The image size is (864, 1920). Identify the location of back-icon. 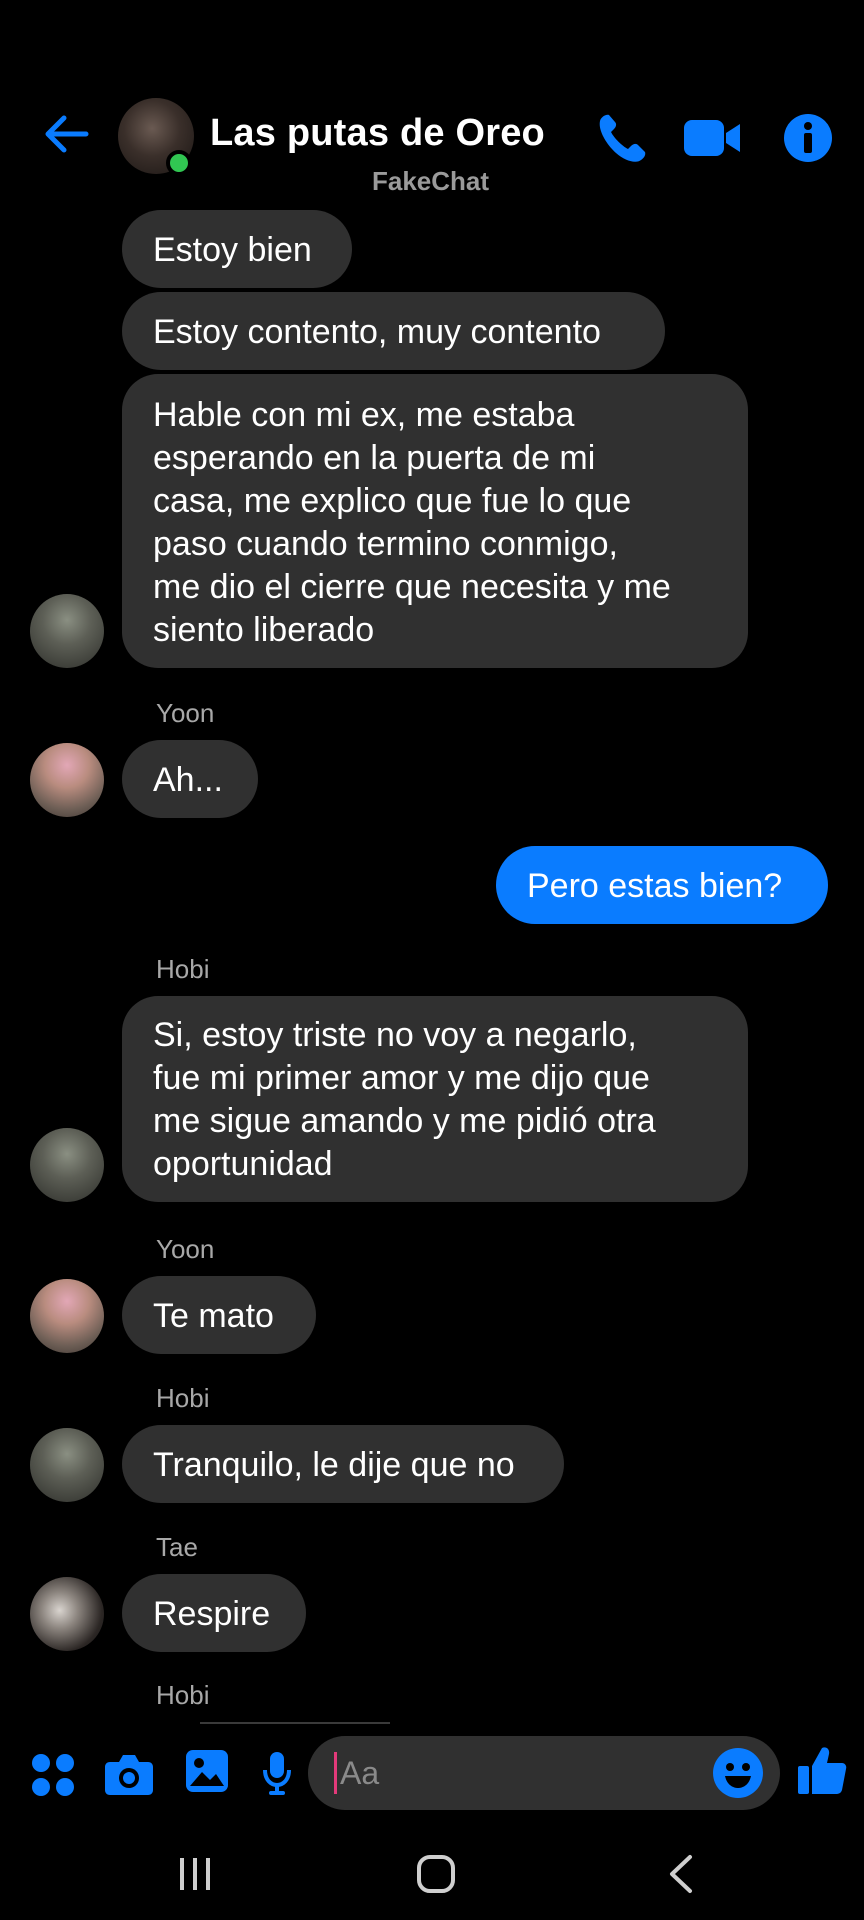
(680, 1874).